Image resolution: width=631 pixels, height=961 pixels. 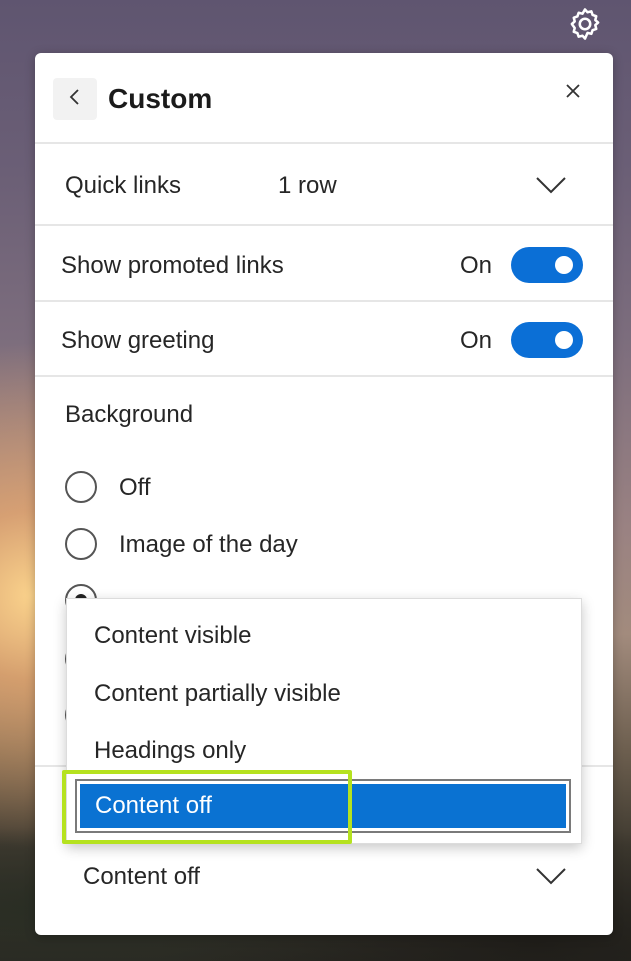 What do you see at coordinates (172, 636) in the screenshot?
I see `menu-item-content-visible: Content visible` at bounding box center [172, 636].